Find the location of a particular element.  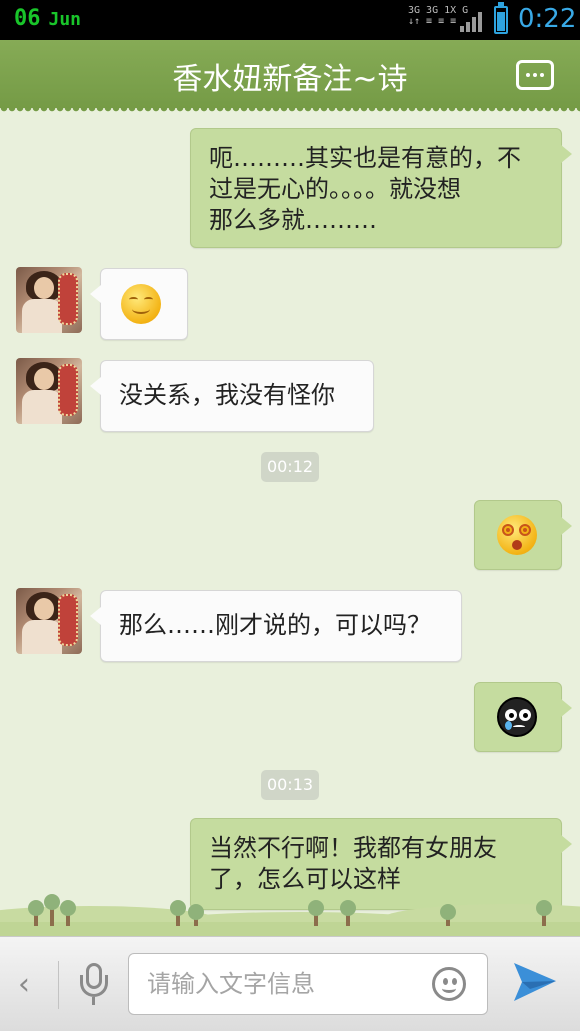

battery-icon is located at coordinates (501, 18).